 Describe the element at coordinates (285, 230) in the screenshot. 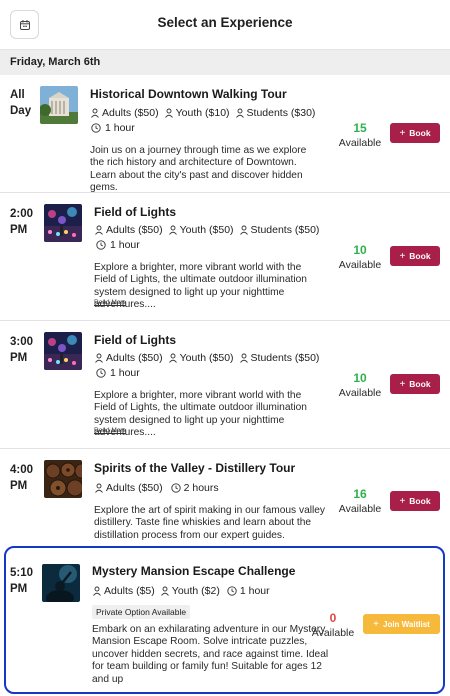

I see `price-text: Students ($50)` at that location.